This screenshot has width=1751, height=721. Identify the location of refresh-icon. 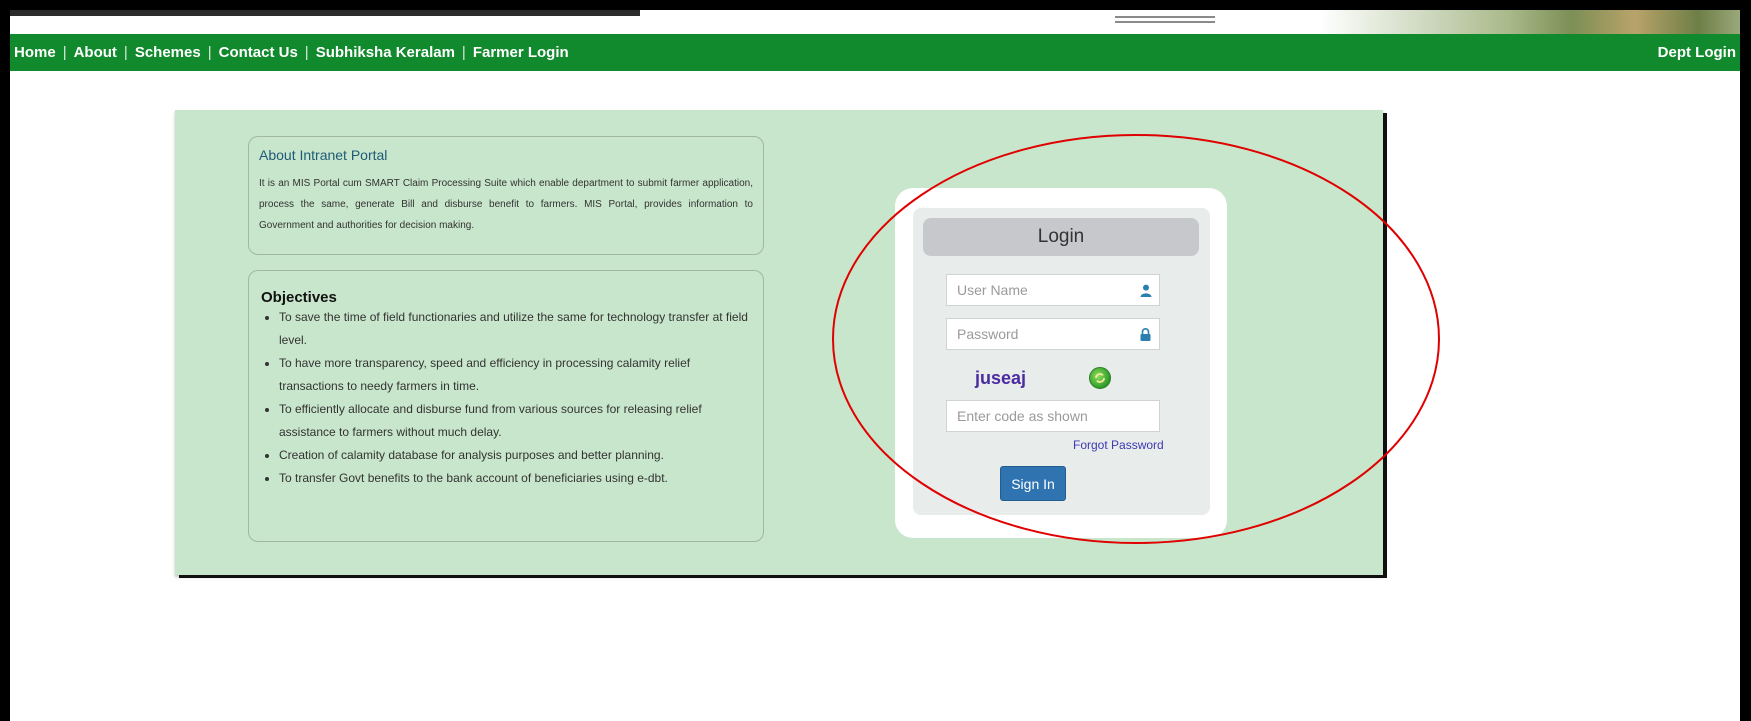
(1100, 378).